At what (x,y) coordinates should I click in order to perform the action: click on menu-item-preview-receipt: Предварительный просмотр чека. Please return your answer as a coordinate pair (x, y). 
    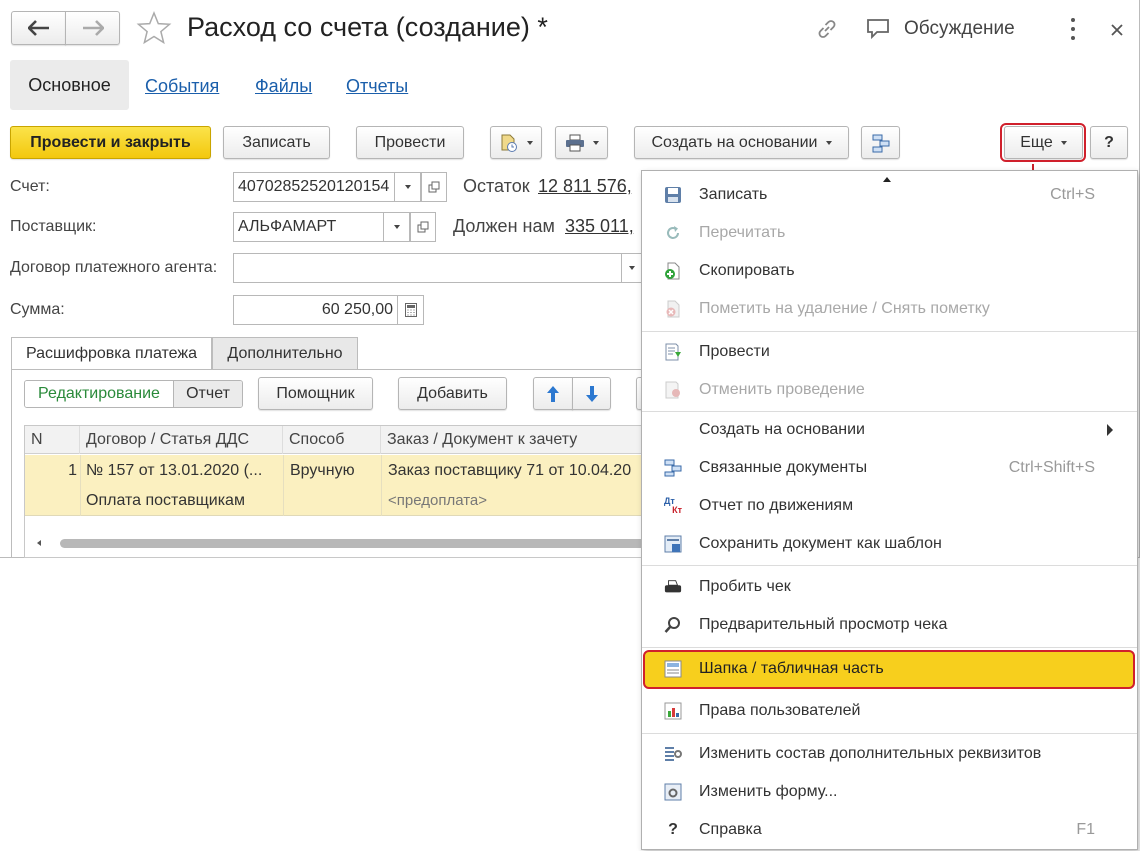
    Looking at the image, I should click on (889, 625).